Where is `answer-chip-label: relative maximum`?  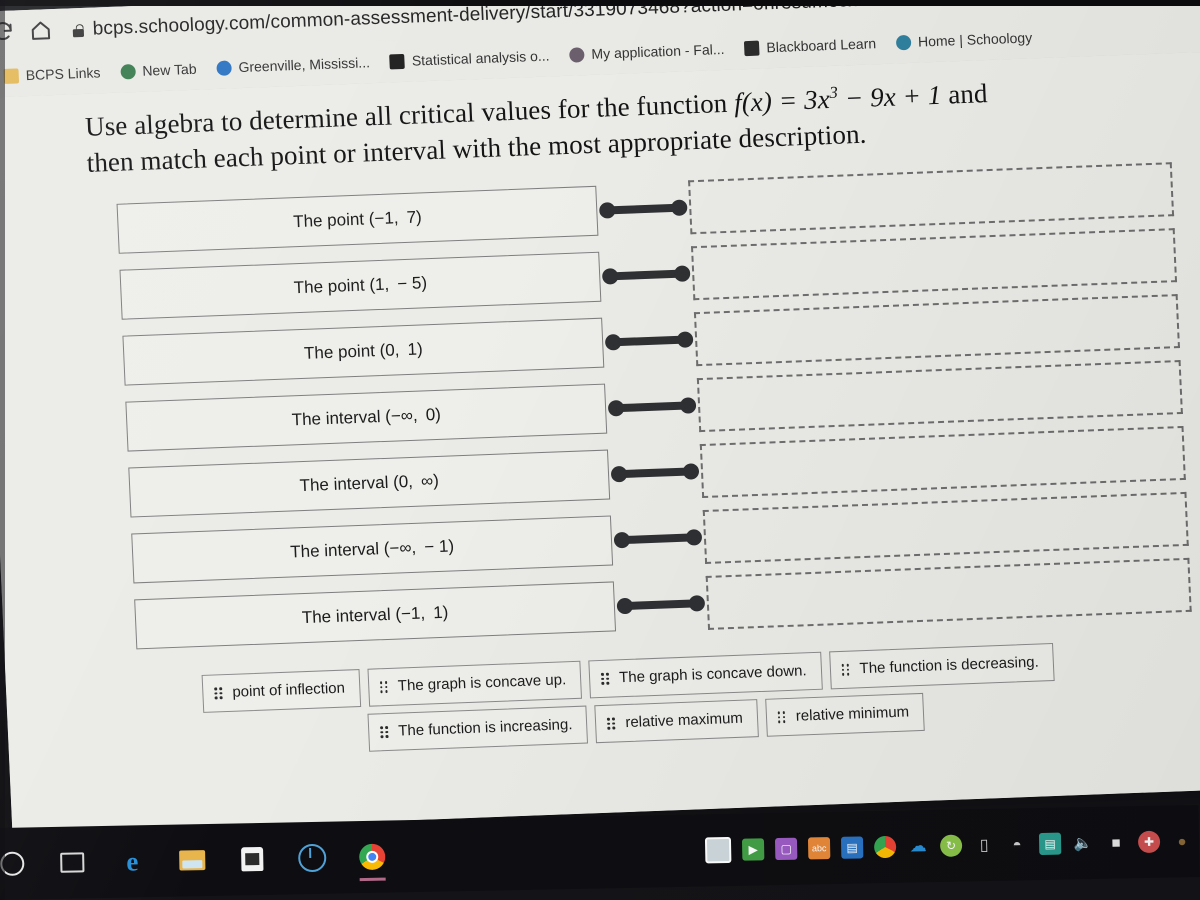
answer-chip-label: relative maximum is located at coordinates (684, 720).